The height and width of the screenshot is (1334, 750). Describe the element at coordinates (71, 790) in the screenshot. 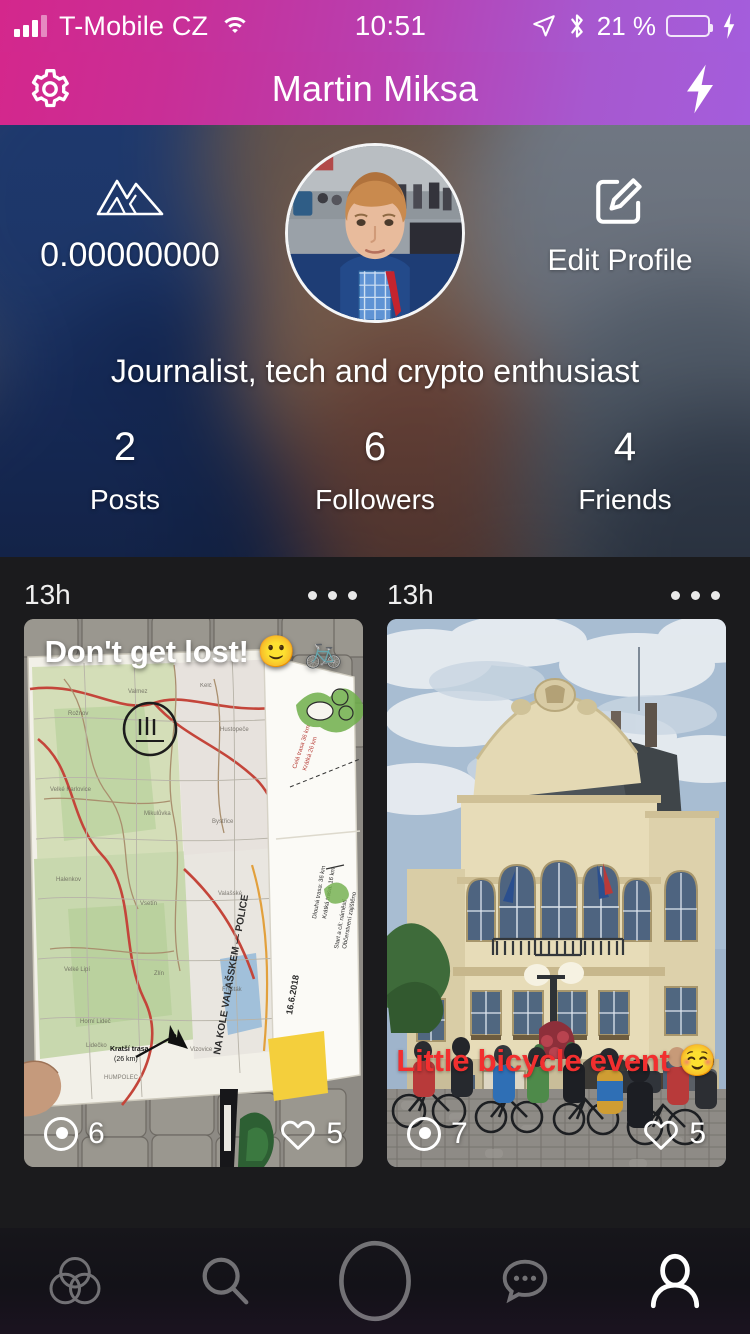

I see `svg-text: Velké Karlovice` at that location.